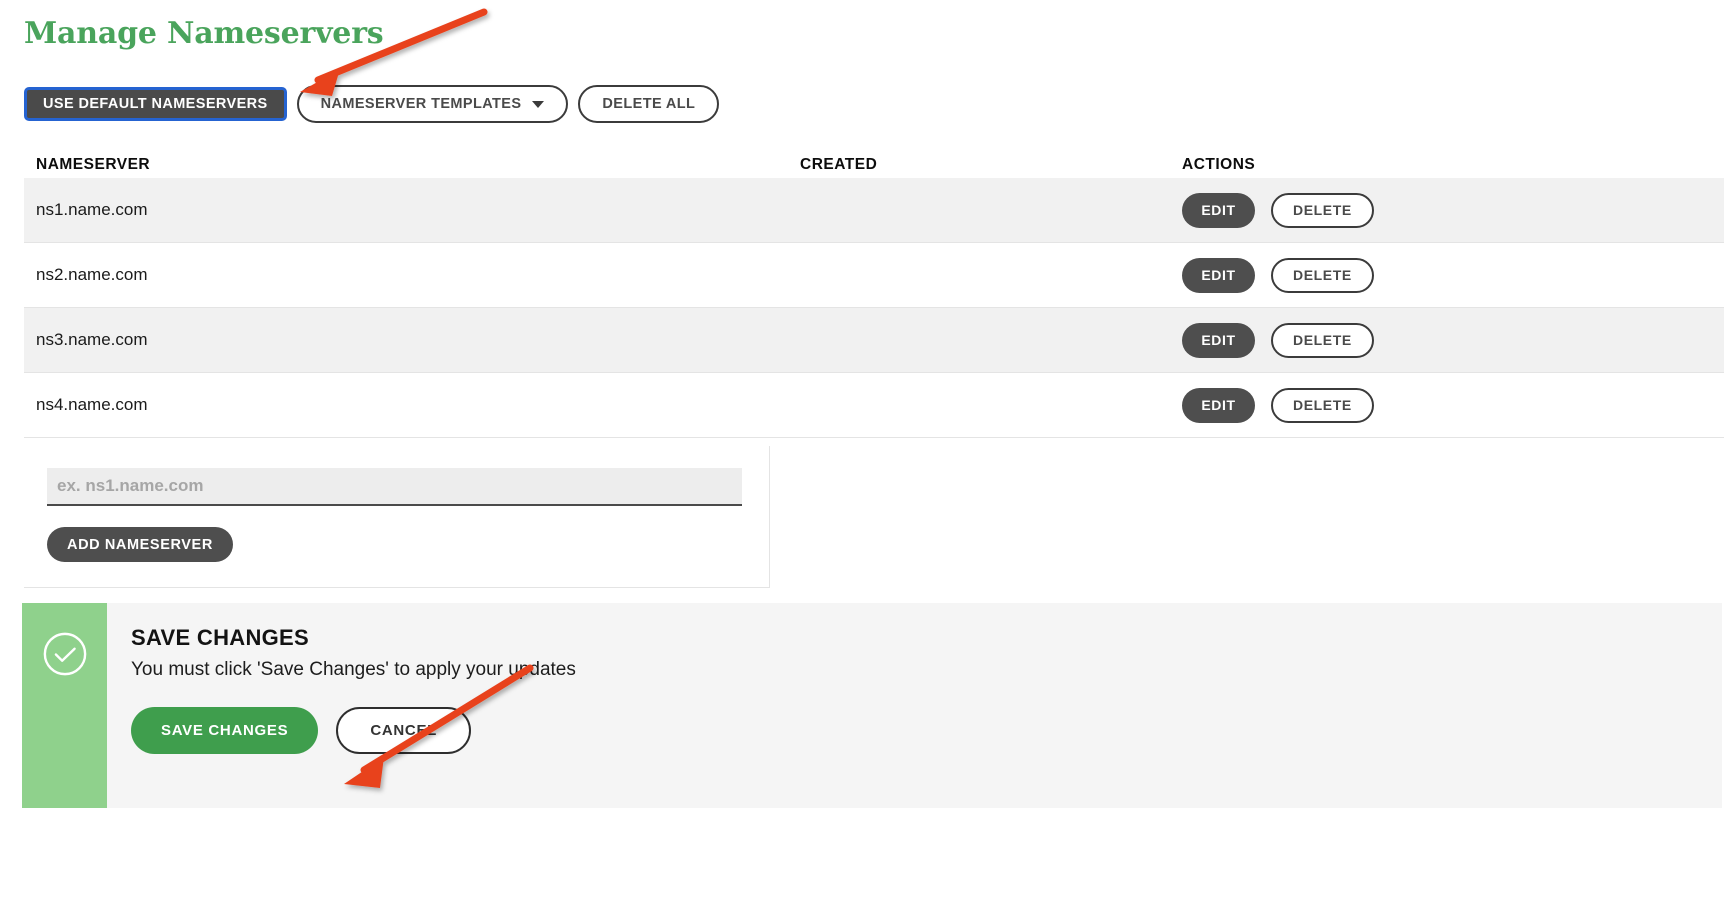  What do you see at coordinates (220, 637) in the screenshot?
I see `save-panel-title: SAVE CHANGES` at bounding box center [220, 637].